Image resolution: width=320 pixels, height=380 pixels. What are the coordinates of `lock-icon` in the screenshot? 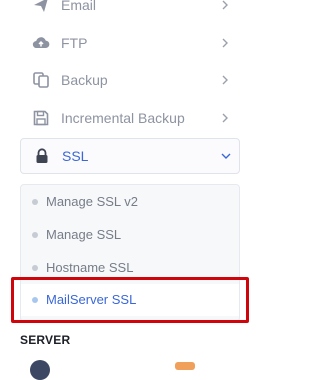 It's located at (42, 156).